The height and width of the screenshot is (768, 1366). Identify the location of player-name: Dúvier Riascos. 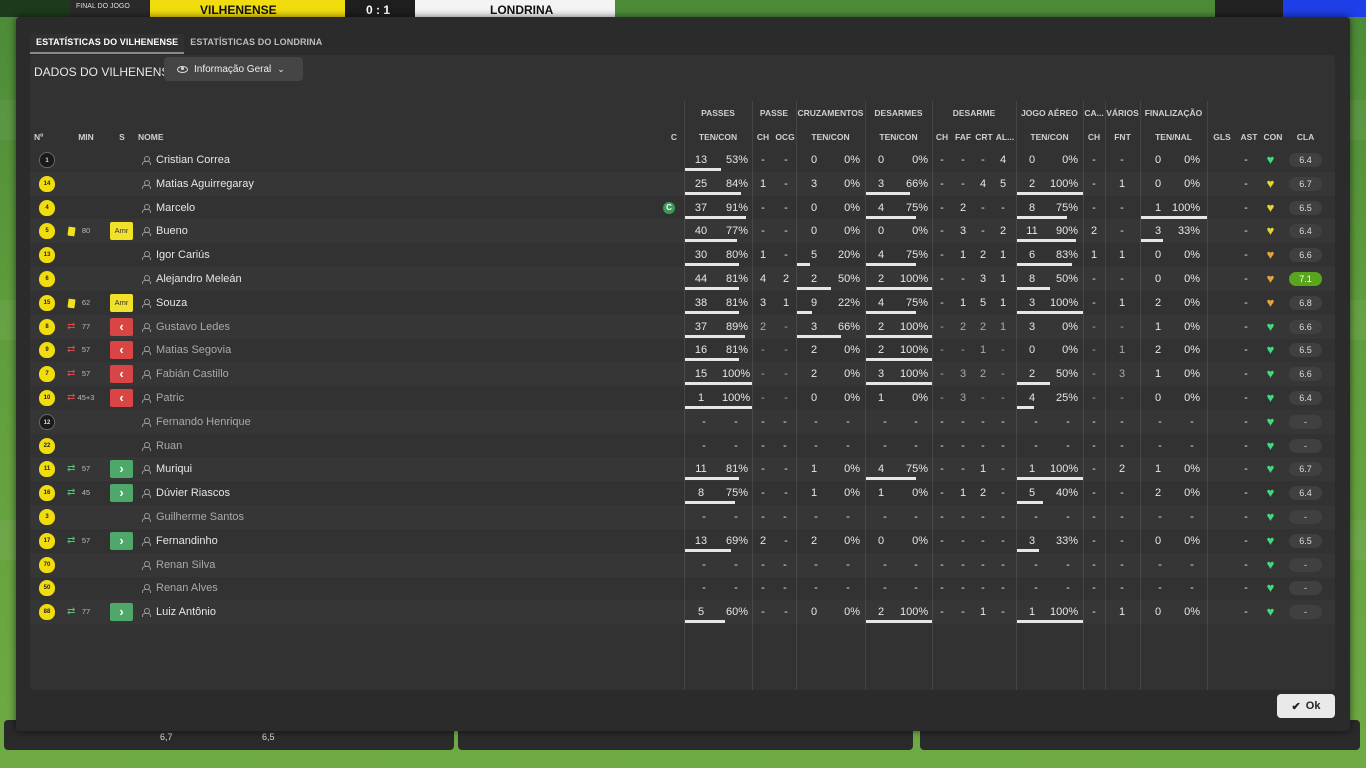
(193, 493).